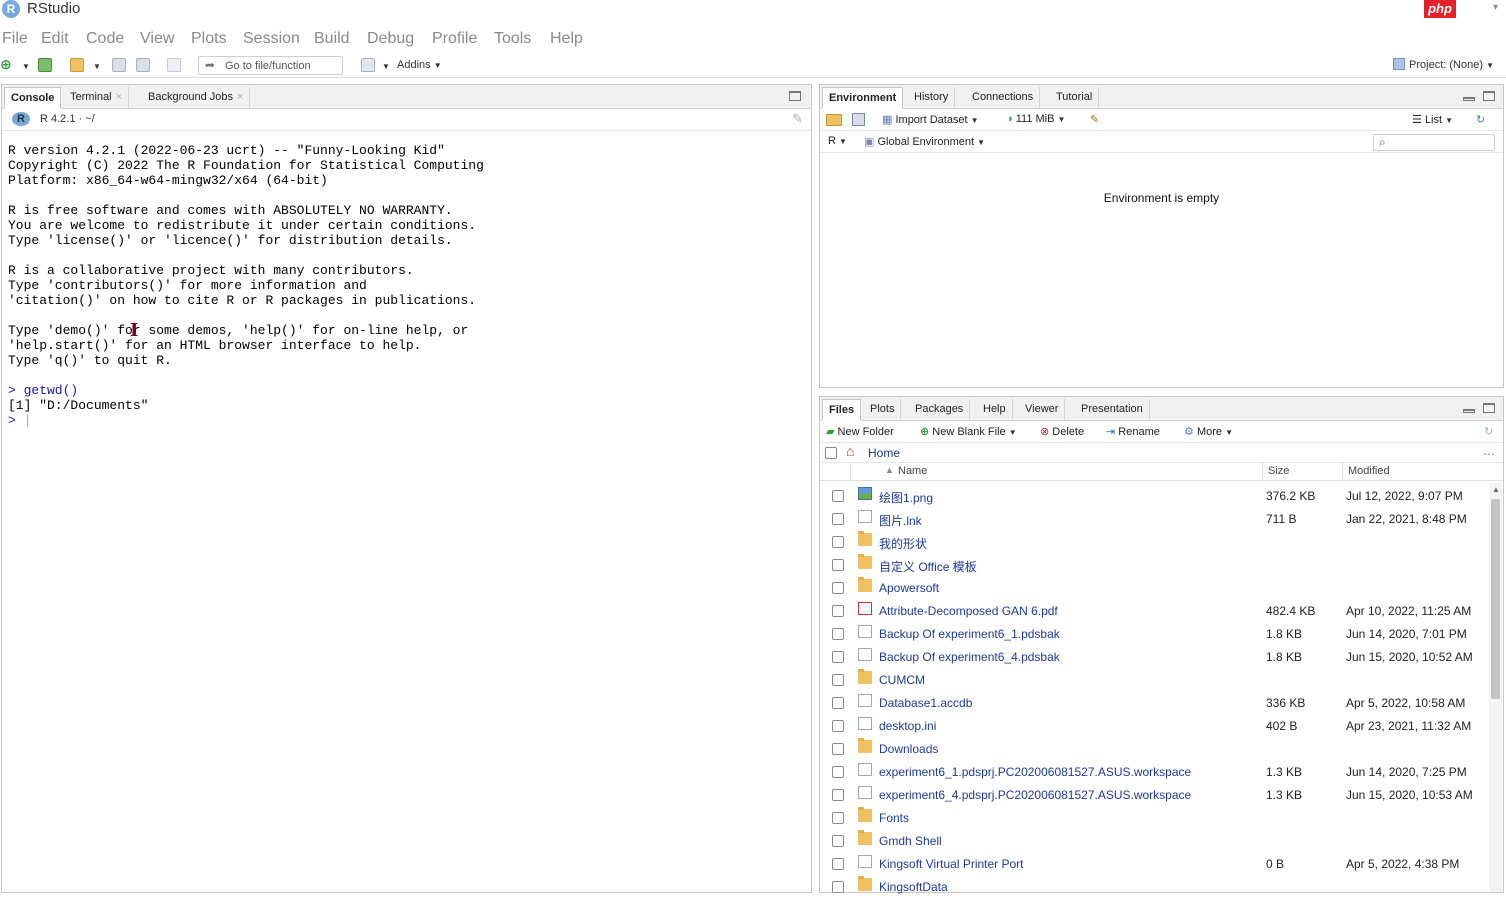 The width and height of the screenshot is (1506, 898). I want to click on tab-tutorial: Tutorial, so click(1075, 98).